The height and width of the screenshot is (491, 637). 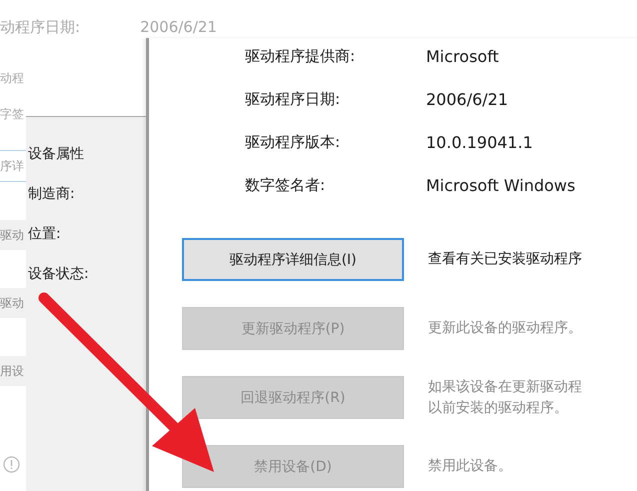 What do you see at coordinates (40, 27) in the screenshot?
I see `field-label: 动程序日期:` at bounding box center [40, 27].